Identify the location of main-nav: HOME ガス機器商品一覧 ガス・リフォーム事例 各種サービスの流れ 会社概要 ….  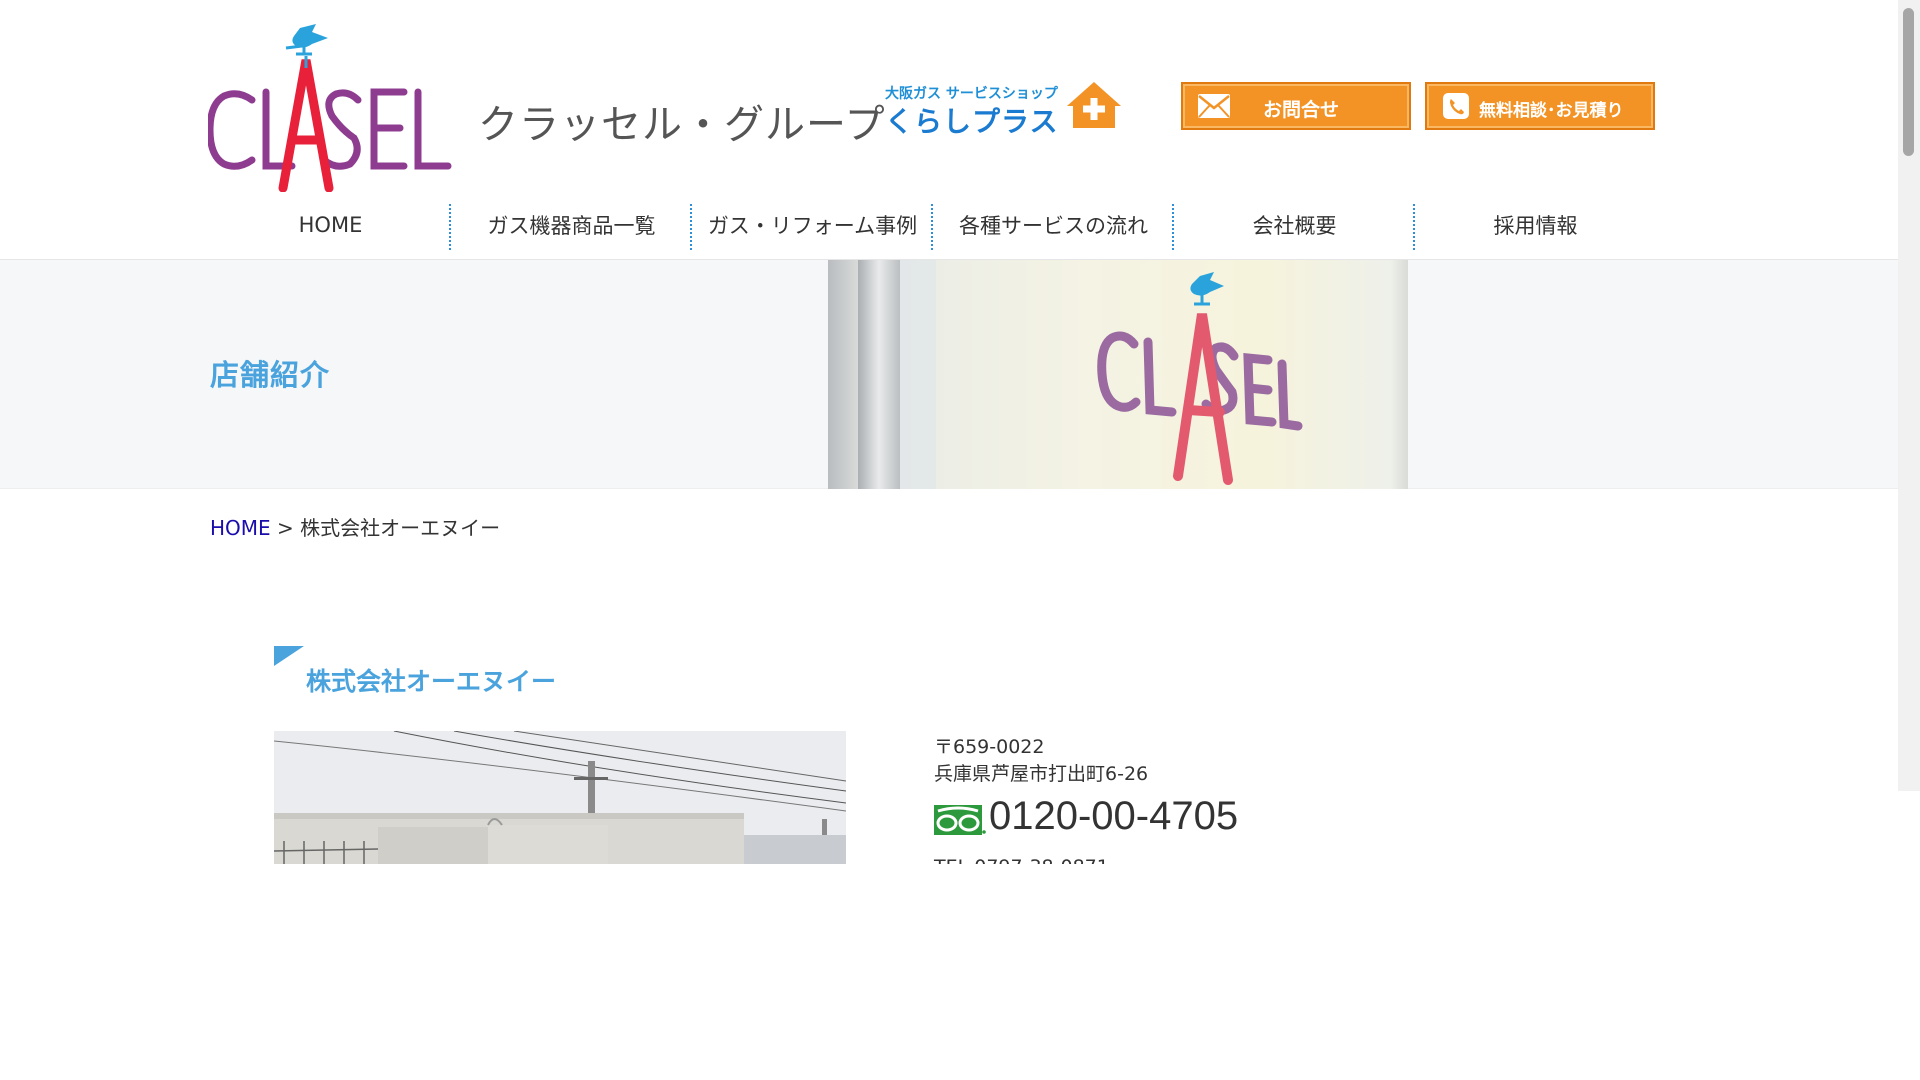
(935, 225).